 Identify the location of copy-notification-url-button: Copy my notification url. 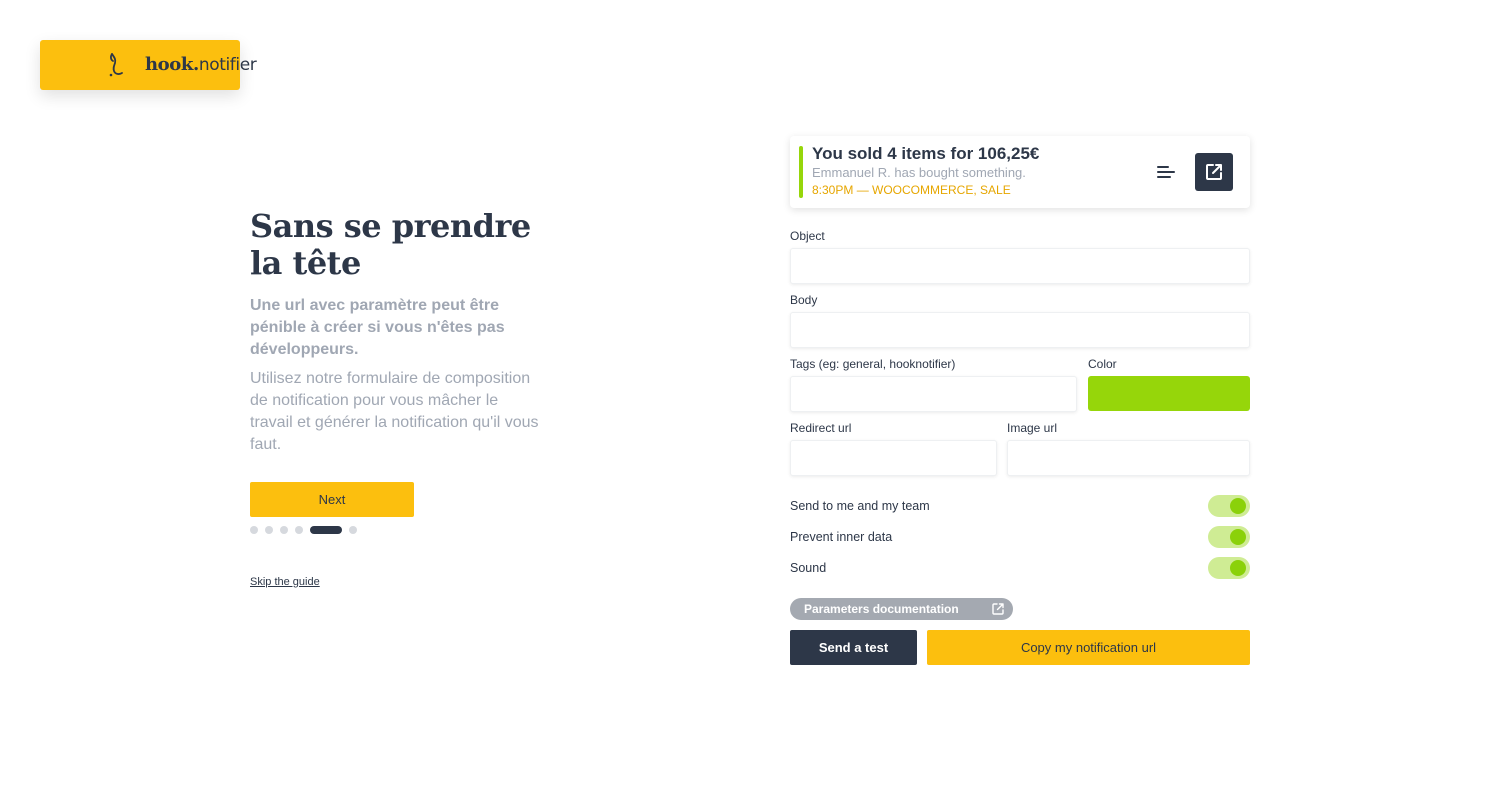
(1088, 647).